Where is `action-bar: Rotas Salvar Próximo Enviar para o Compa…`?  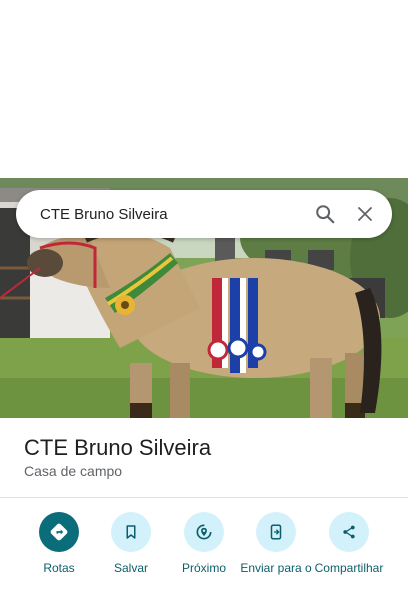
action-bar: Rotas Salvar Próximo Enviar para o Compa… is located at coordinates (204, 554).